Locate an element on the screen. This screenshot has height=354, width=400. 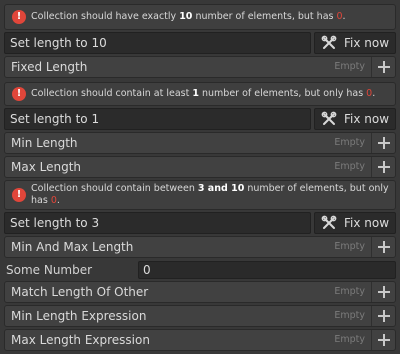
fix-row-min: Set length to 1 Fix now is located at coordinates (200, 119).